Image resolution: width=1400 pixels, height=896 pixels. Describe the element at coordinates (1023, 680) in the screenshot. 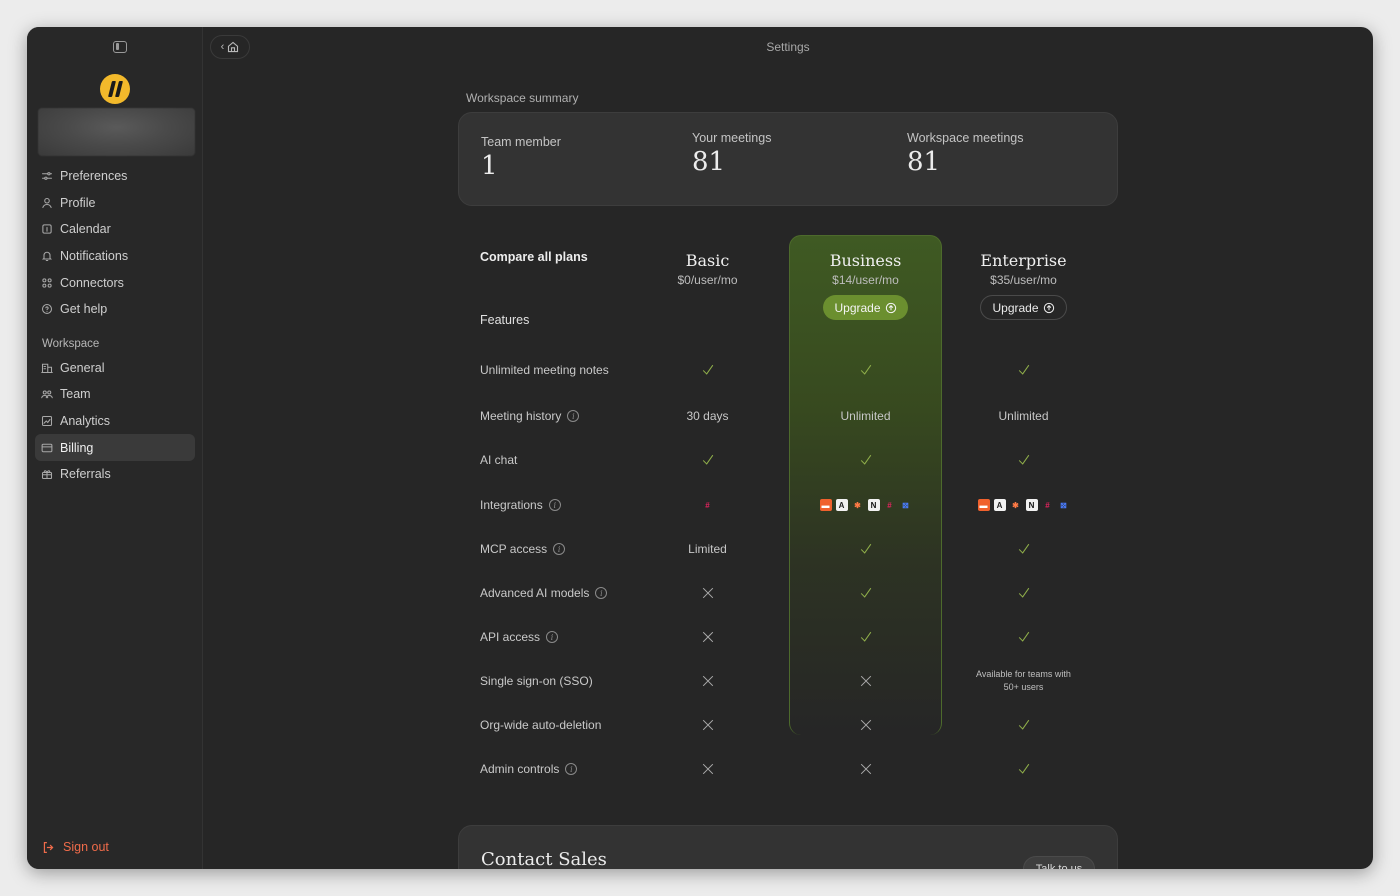

I see `feature-value: Available for teams with 50+ users` at that location.